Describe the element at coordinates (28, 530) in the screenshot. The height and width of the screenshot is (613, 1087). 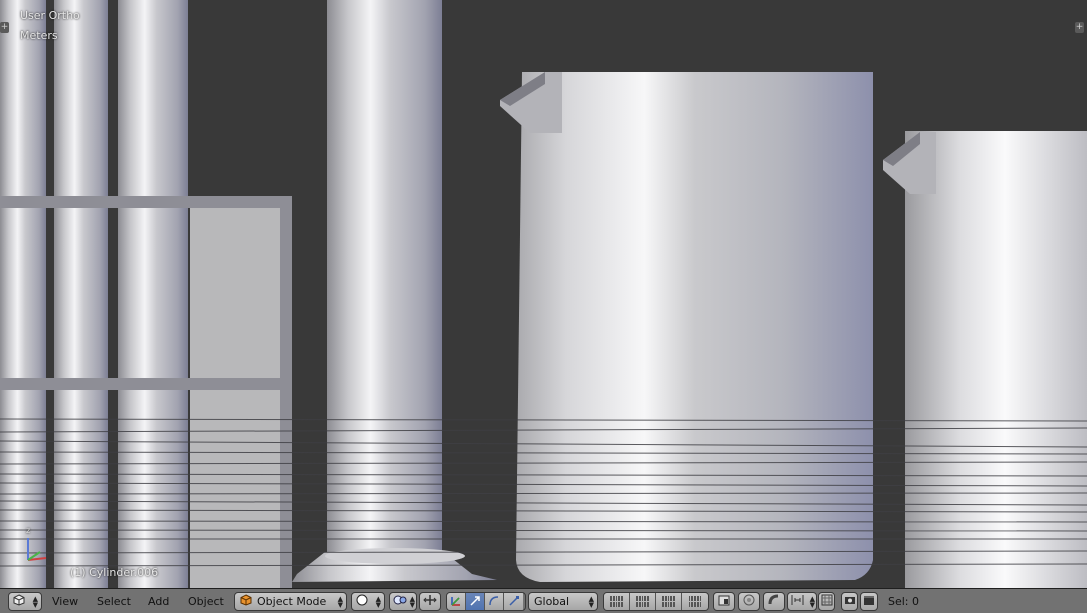
I see `axis-z-label: z` at that location.